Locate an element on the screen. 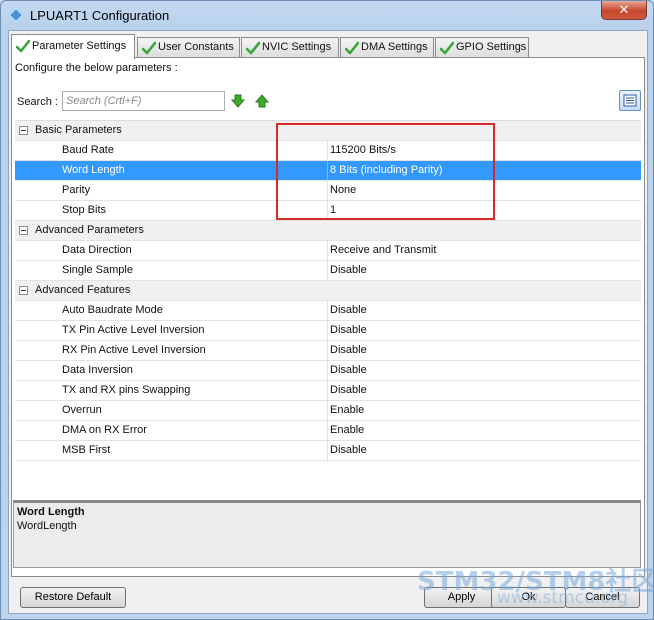 Image resolution: width=654 pixels, height=620 pixels. list-view-icon is located at coordinates (630, 100).